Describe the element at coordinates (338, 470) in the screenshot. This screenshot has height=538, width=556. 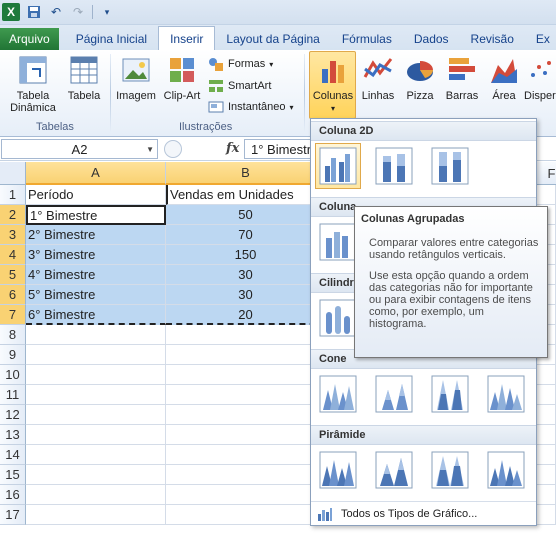
I see `pyramid-clustered-option` at that location.